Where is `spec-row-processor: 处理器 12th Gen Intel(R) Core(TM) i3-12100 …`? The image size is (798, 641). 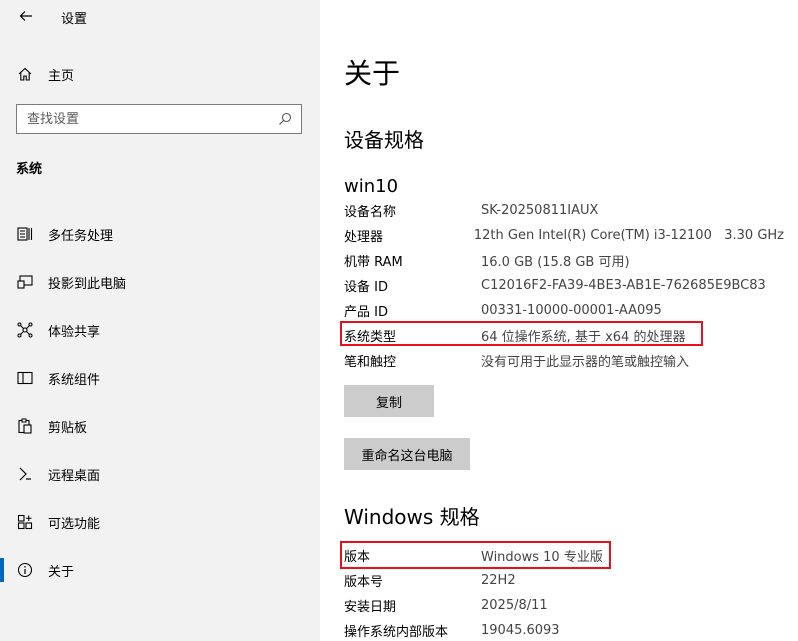
spec-row-processor: 处理器 12th Gen Intel(R) Core(TM) i3-12100 … is located at coordinates (564, 235).